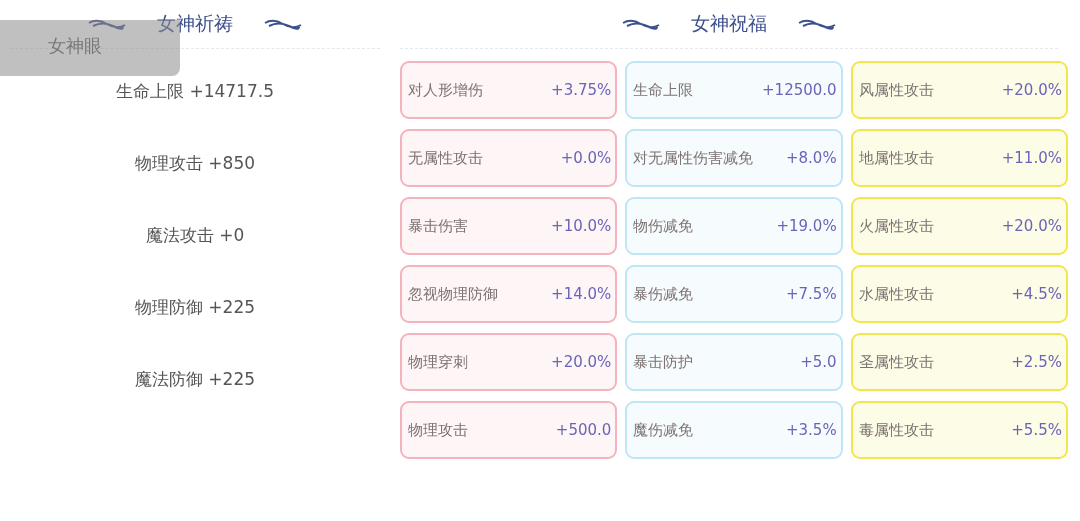 Image resolution: width=1080 pixels, height=521 pixels. What do you see at coordinates (806, 226) in the screenshot?
I see `stat-value: +19.0%` at bounding box center [806, 226].